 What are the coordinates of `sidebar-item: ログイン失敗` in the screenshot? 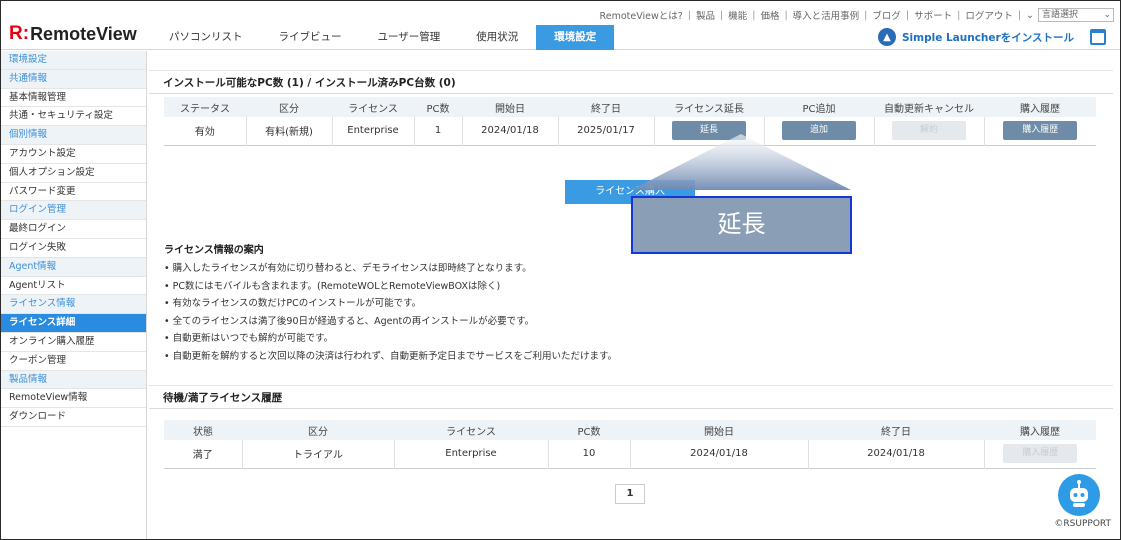 It's located at (73, 248).